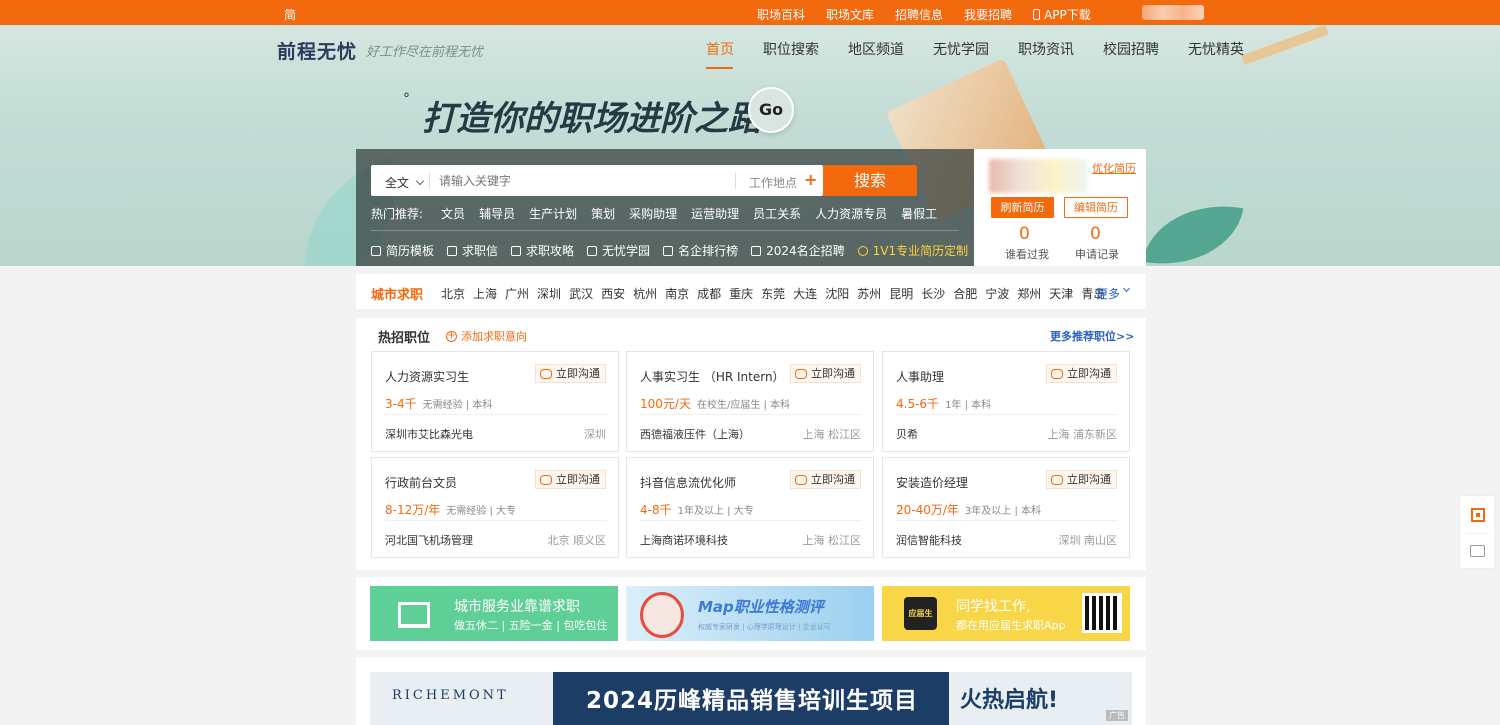 The height and width of the screenshot is (725, 1500). I want to click on city-link: 合肥, so click(965, 293).